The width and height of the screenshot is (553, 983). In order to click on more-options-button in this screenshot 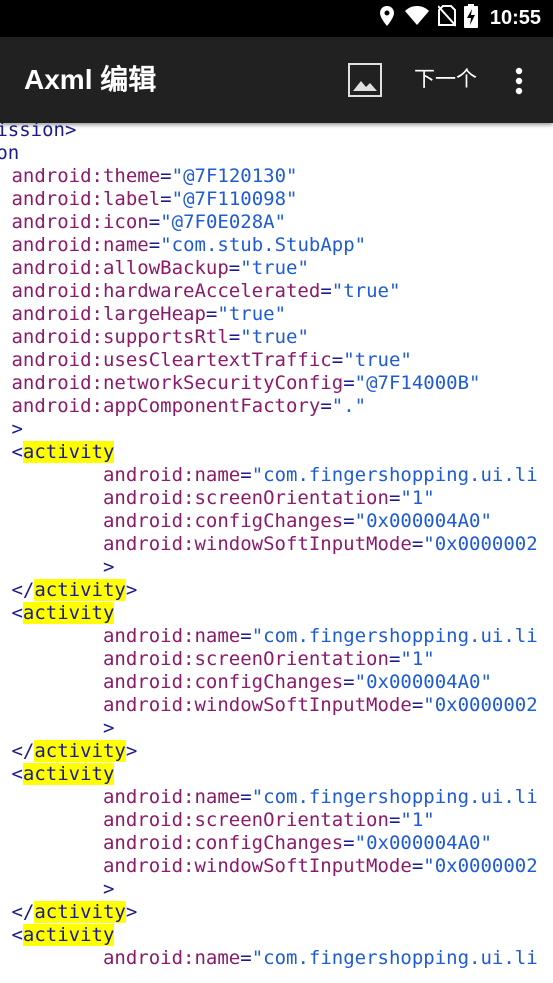, I will do `click(519, 81)`.